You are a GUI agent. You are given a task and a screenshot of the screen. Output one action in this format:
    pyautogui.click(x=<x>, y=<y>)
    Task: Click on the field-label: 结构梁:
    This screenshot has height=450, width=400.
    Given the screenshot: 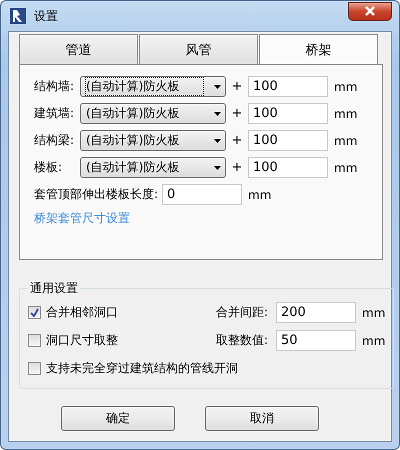 What is the action you would take?
    pyautogui.click(x=55, y=140)
    